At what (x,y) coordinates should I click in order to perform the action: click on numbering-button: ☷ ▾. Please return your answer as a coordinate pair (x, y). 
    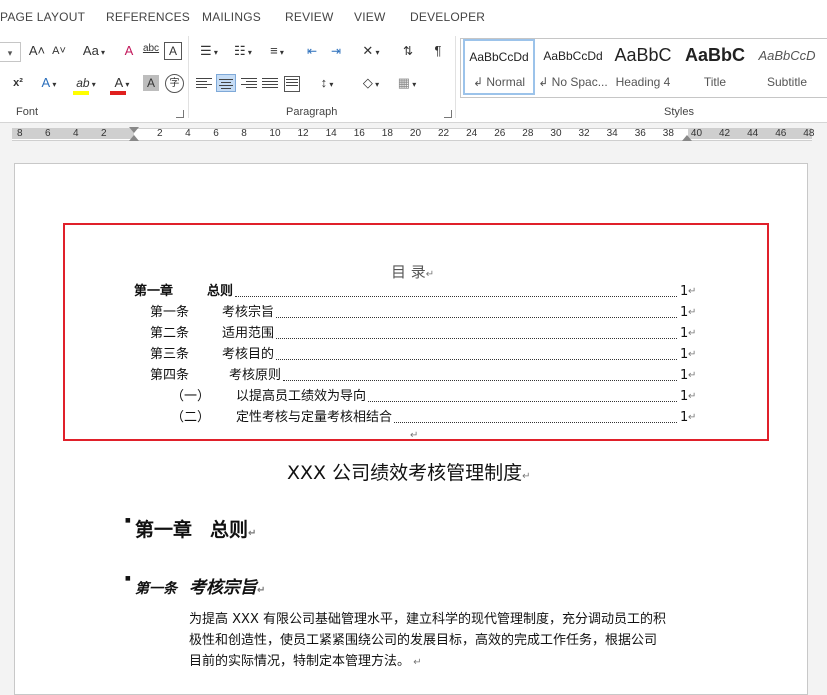
    Looking at the image, I should click on (243, 52).